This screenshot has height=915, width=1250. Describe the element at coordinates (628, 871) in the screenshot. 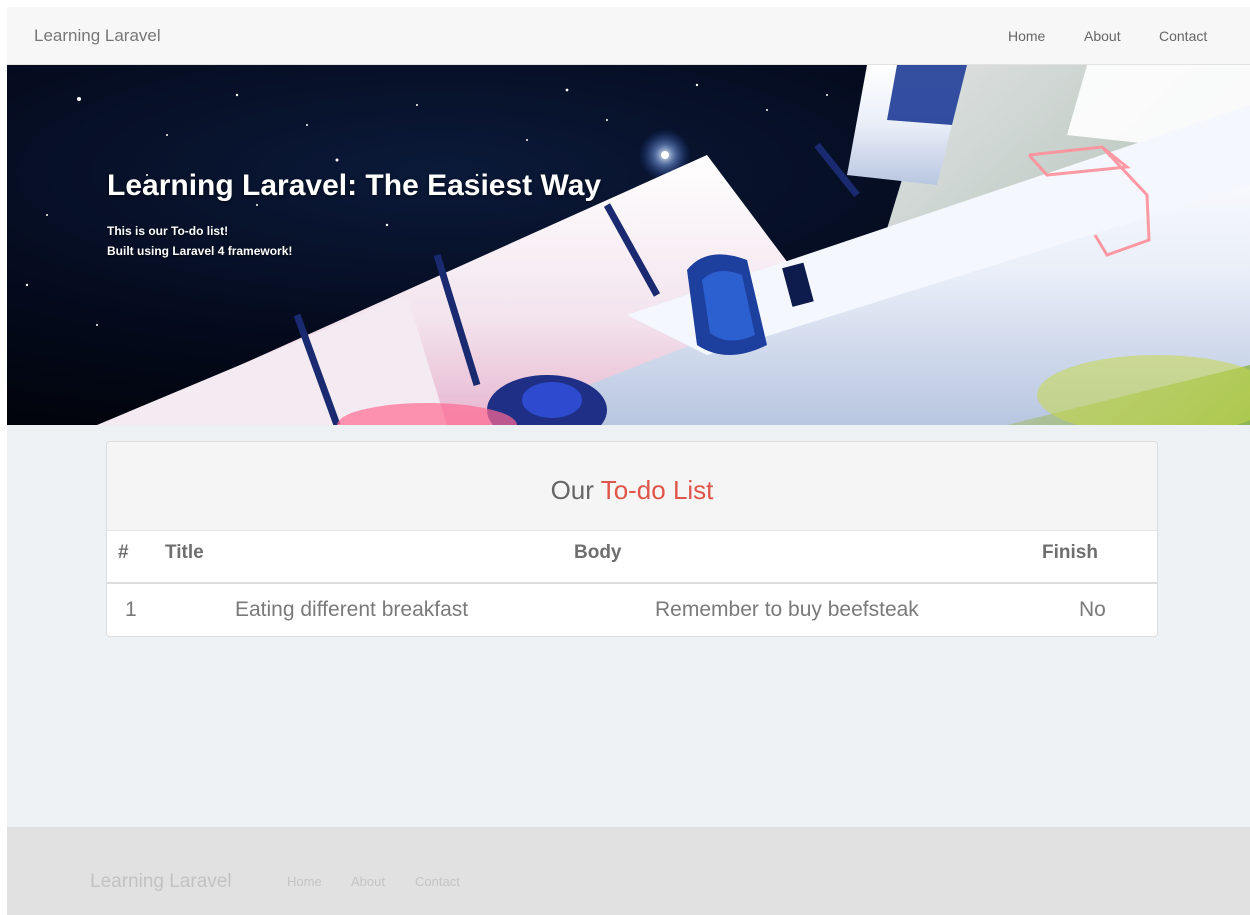

I see `footer: Learning Laravel Home About Contact` at that location.